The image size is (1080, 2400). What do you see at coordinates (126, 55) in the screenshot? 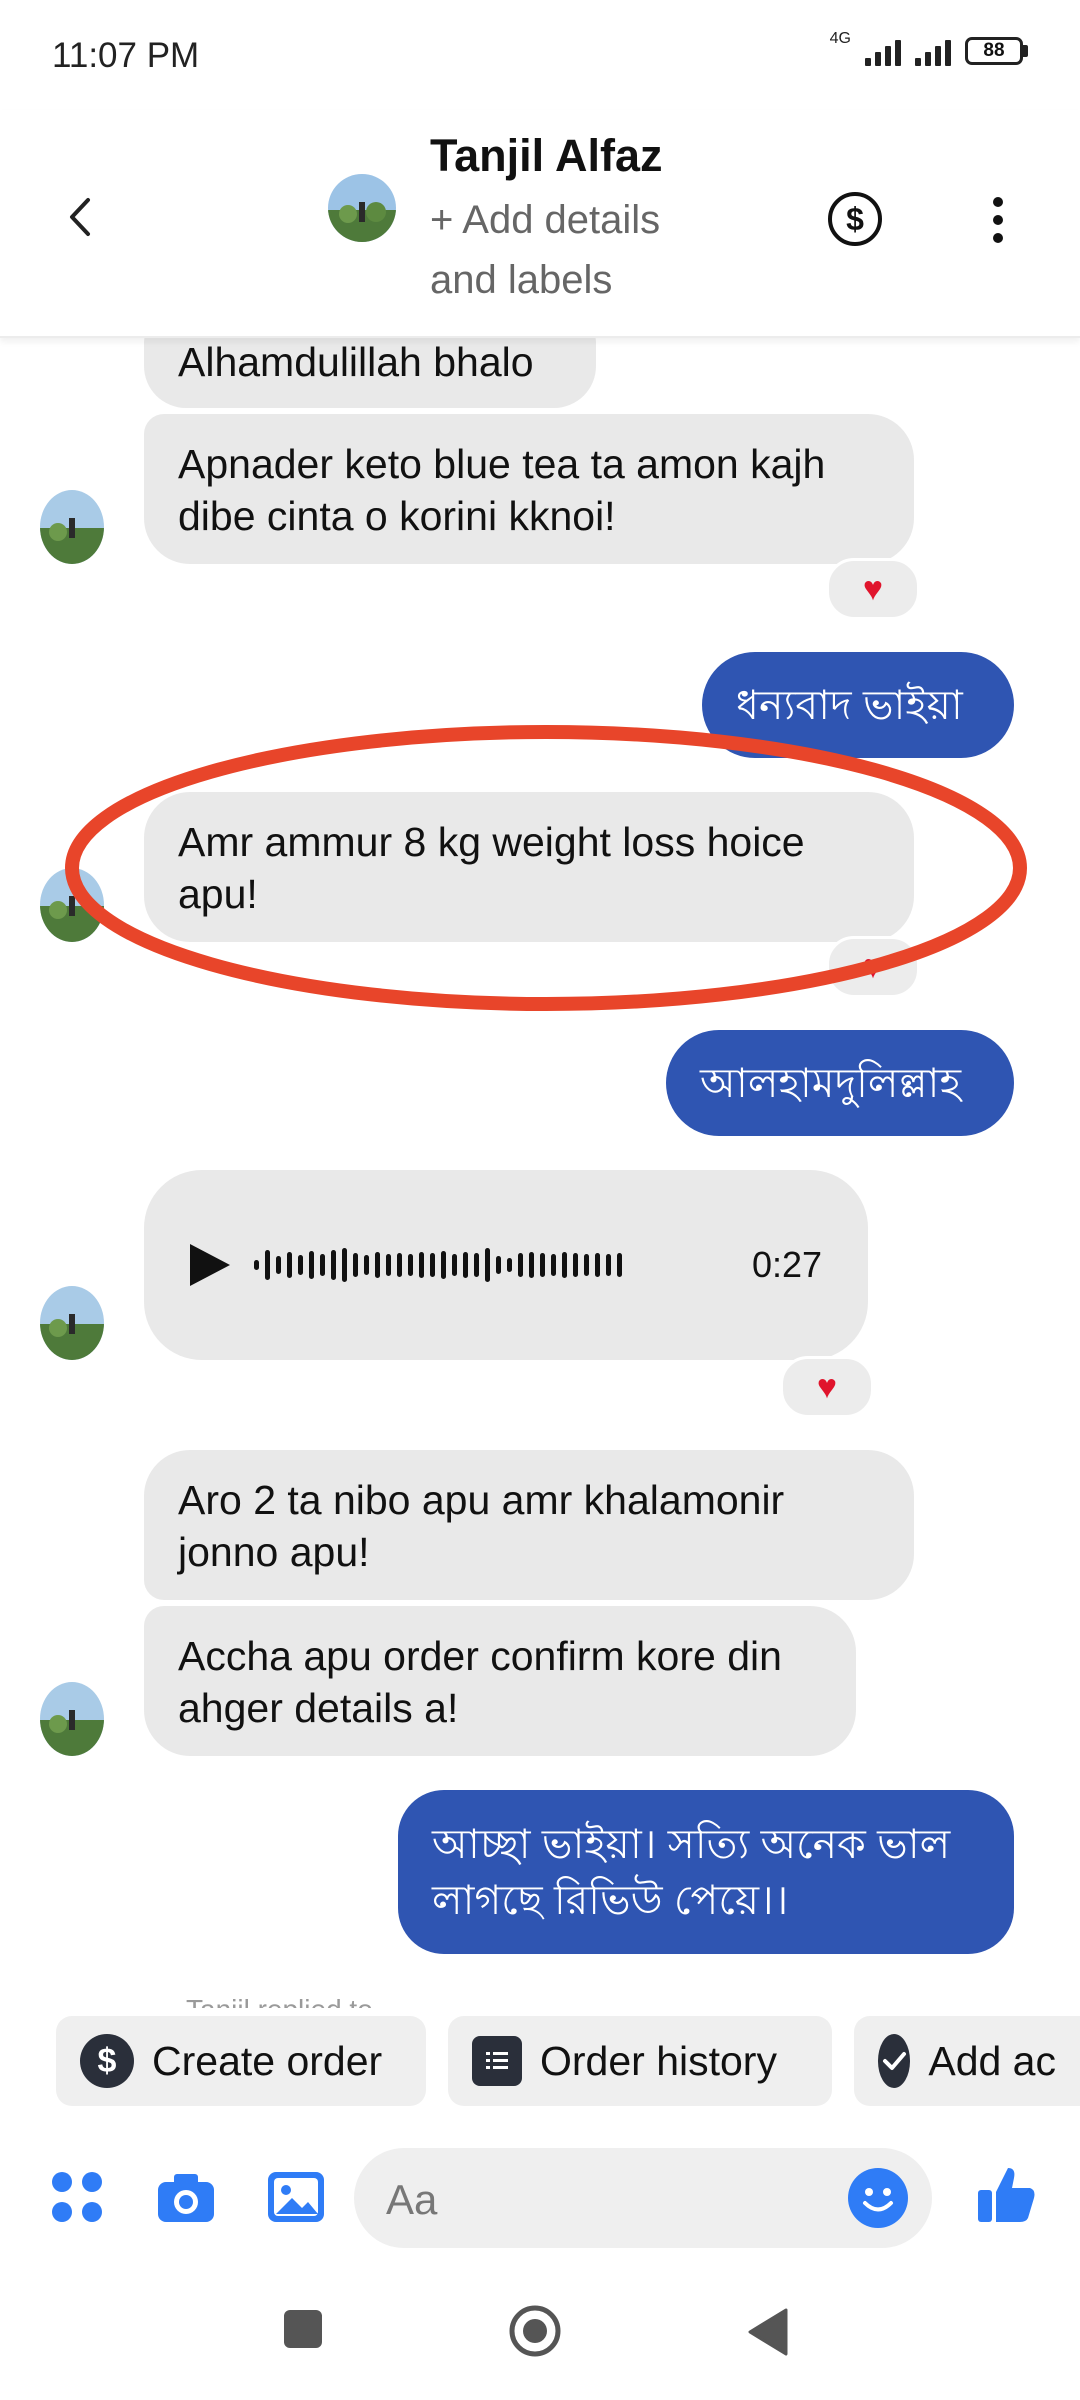
I see `status-time: 11:07 PM` at bounding box center [126, 55].